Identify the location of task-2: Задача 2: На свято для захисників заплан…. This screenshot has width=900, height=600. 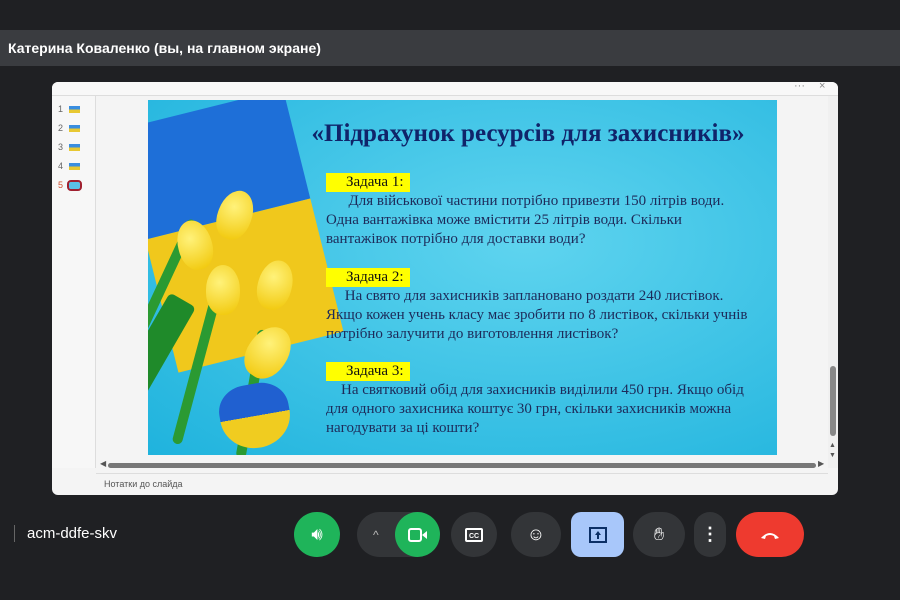
(536, 306).